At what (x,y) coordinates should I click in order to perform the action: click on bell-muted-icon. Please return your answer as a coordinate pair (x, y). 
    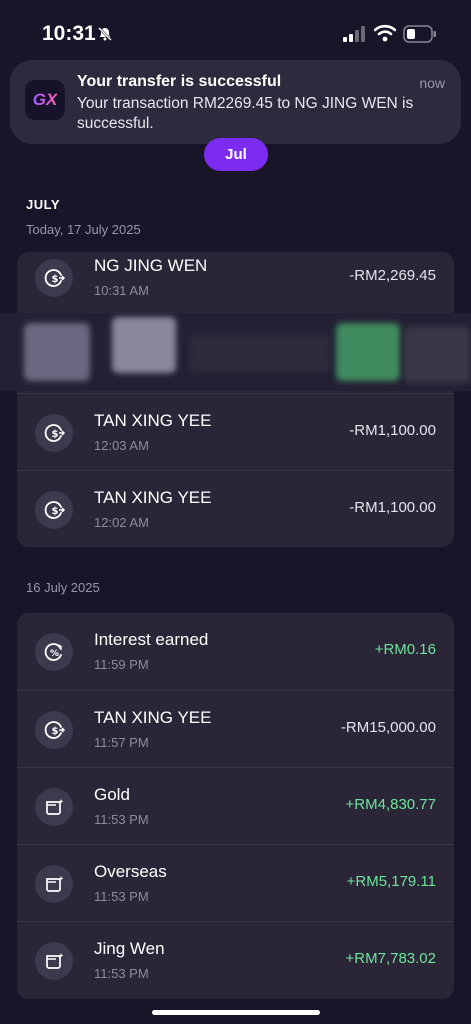
    Looking at the image, I should click on (105, 34).